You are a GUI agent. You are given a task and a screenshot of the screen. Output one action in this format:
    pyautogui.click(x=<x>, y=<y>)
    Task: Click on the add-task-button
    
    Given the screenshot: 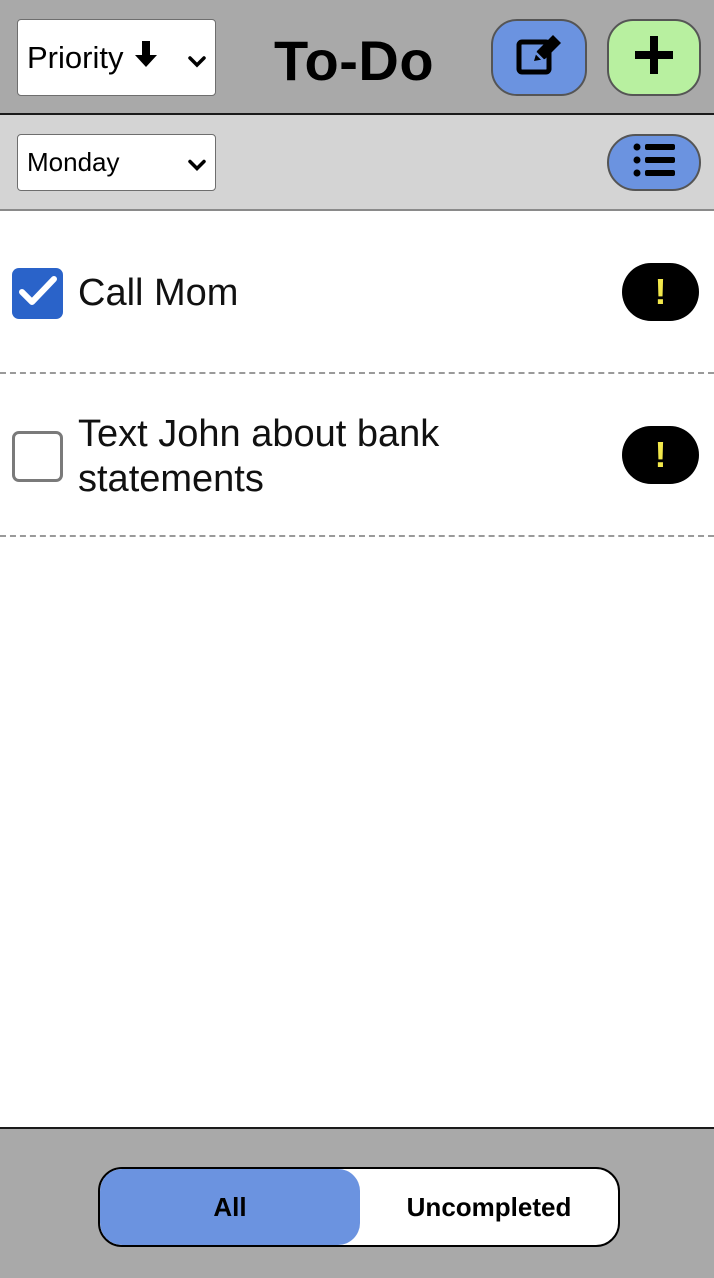 What is the action you would take?
    pyautogui.click(x=654, y=57)
    